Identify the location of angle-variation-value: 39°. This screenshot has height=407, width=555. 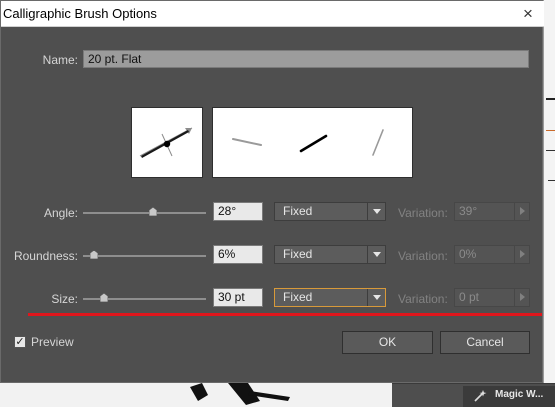
(468, 211).